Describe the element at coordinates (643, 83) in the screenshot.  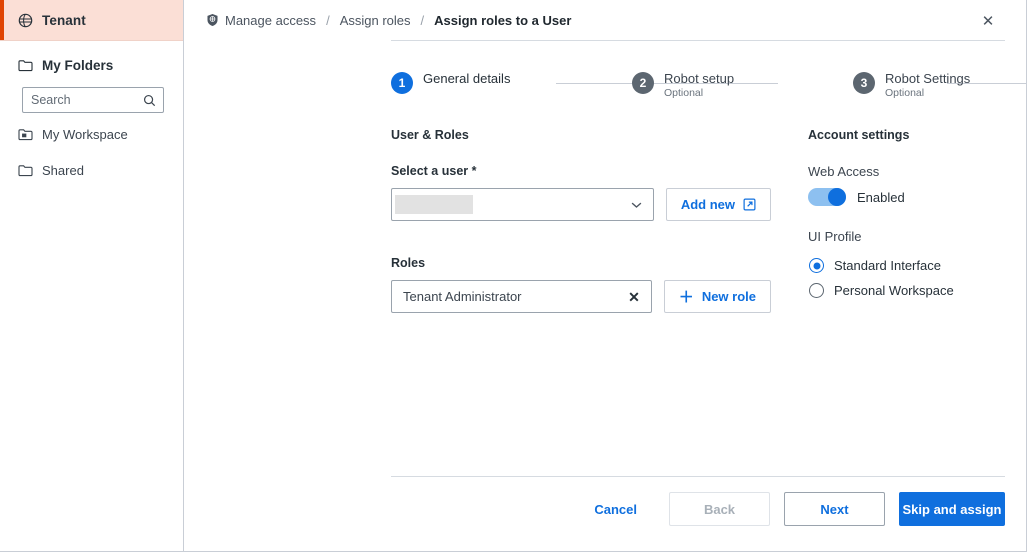
I see `step-number: 2` at that location.